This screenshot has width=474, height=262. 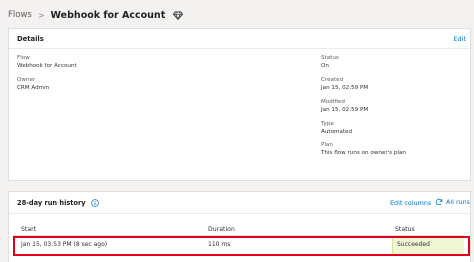 What do you see at coordinates (327, 124) in the screenshot?
I see `type-label: Type` at bounding box center [327, 124].